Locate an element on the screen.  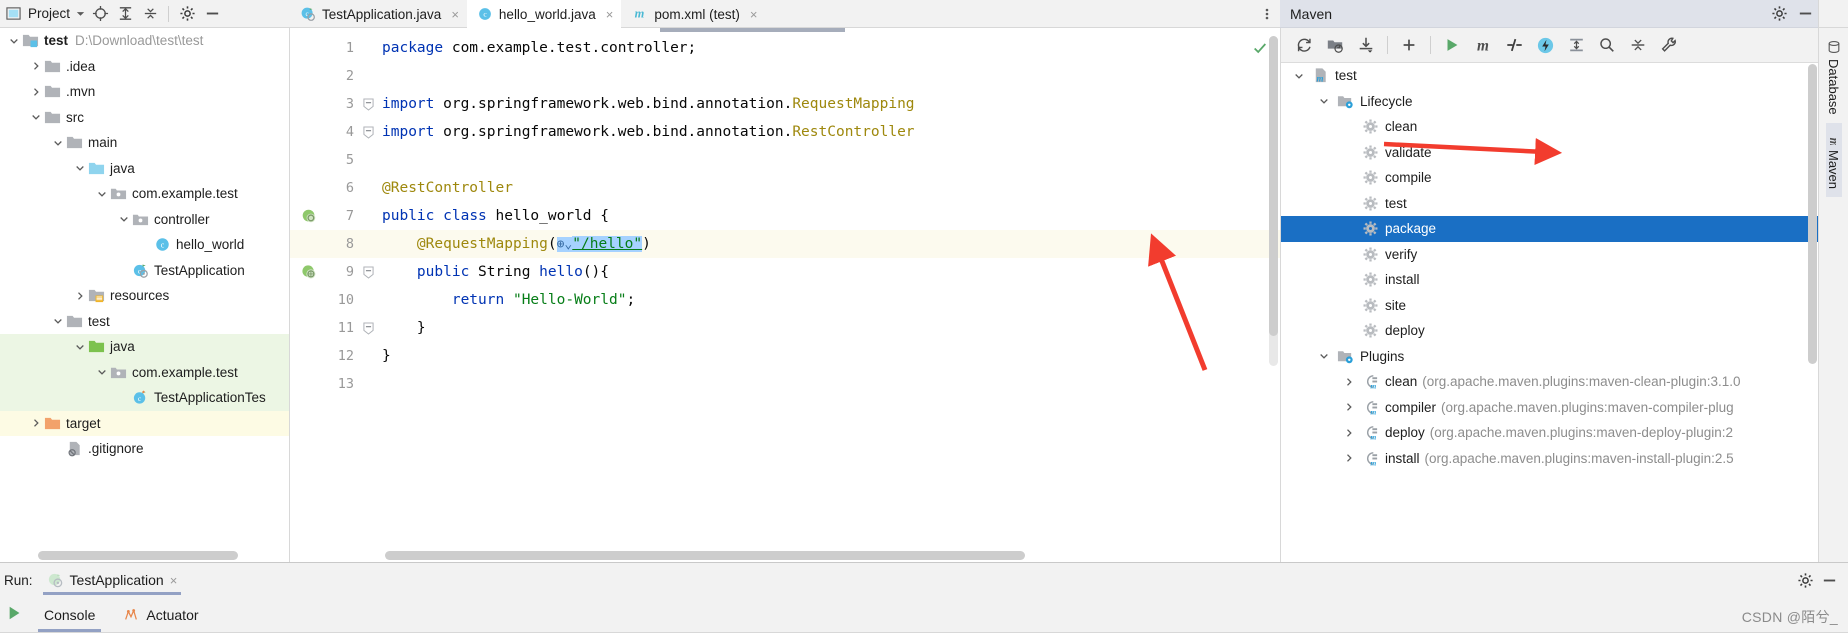
spring-url-icon is located at coordinates (309, 272).